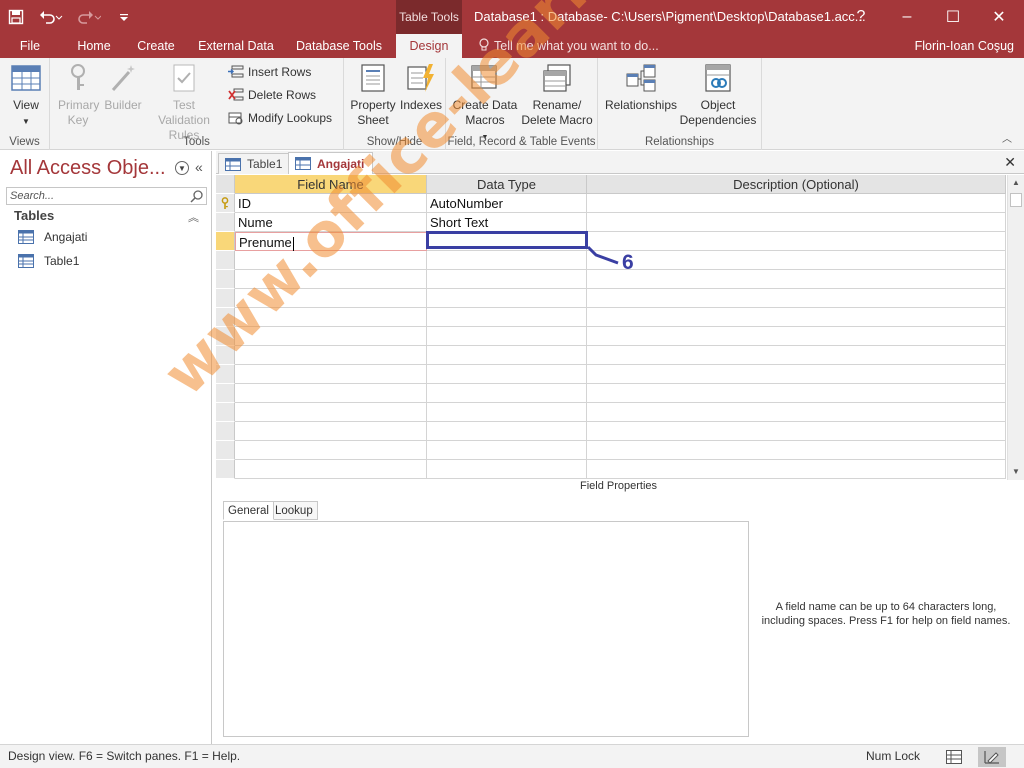 The width and height of the screenshot is (1024, 768). What do you see at coordinates (1015, 327) in the screenshot?
I see `grid-vertical-scrollbar: ▲ ▼` at bounding box center [1015, 327].